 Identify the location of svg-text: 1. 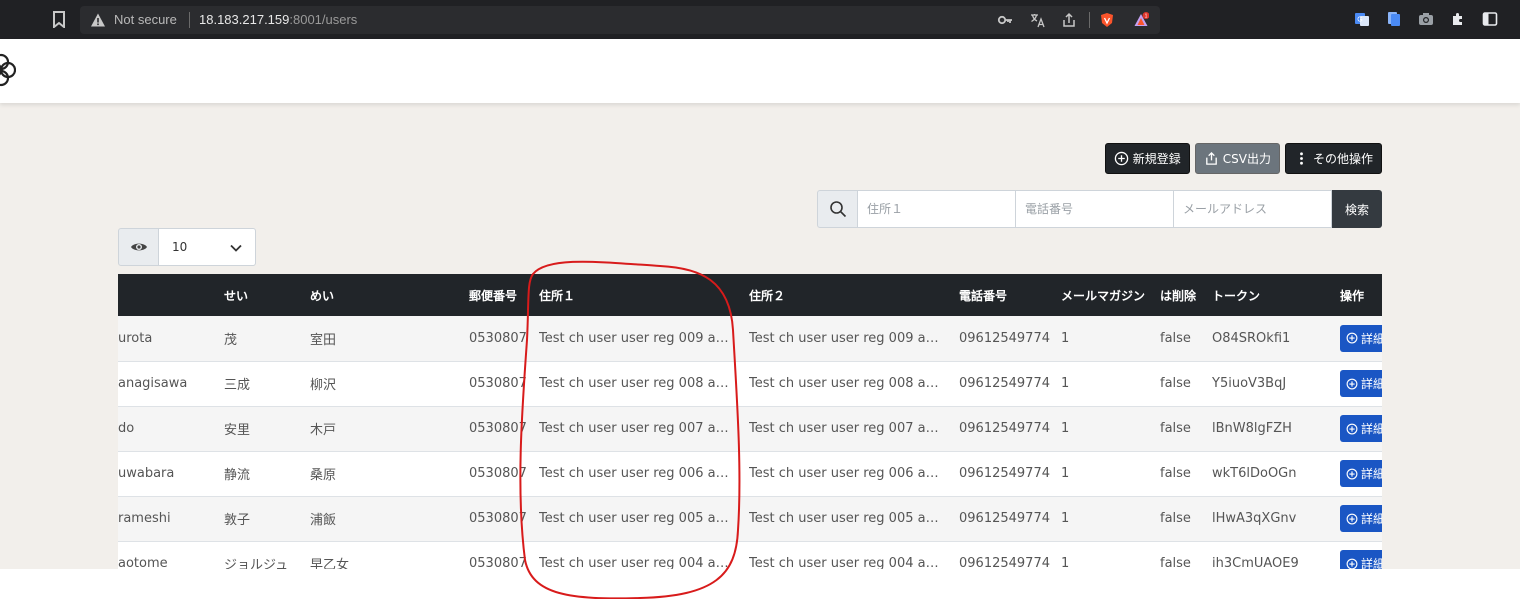
(1146, 16).